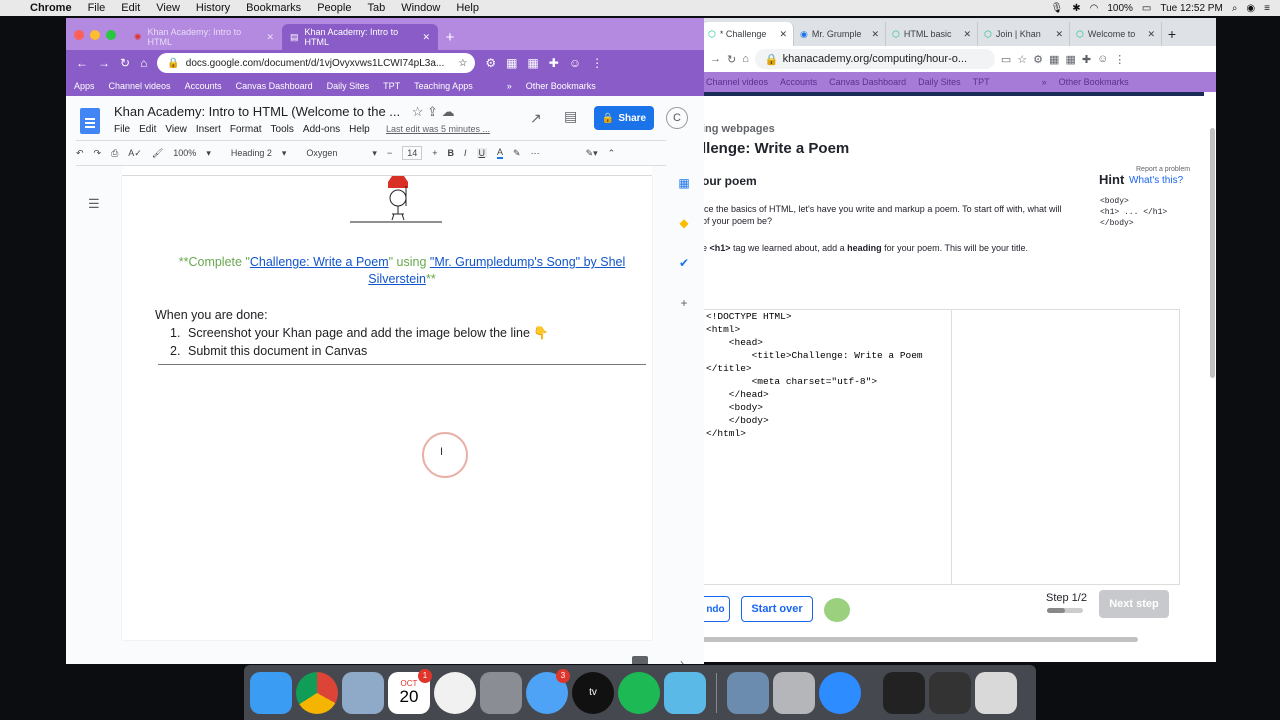  Describe the element at coordinates (482, 153) in the screenshot. I see `underline-icon: U` at that location.